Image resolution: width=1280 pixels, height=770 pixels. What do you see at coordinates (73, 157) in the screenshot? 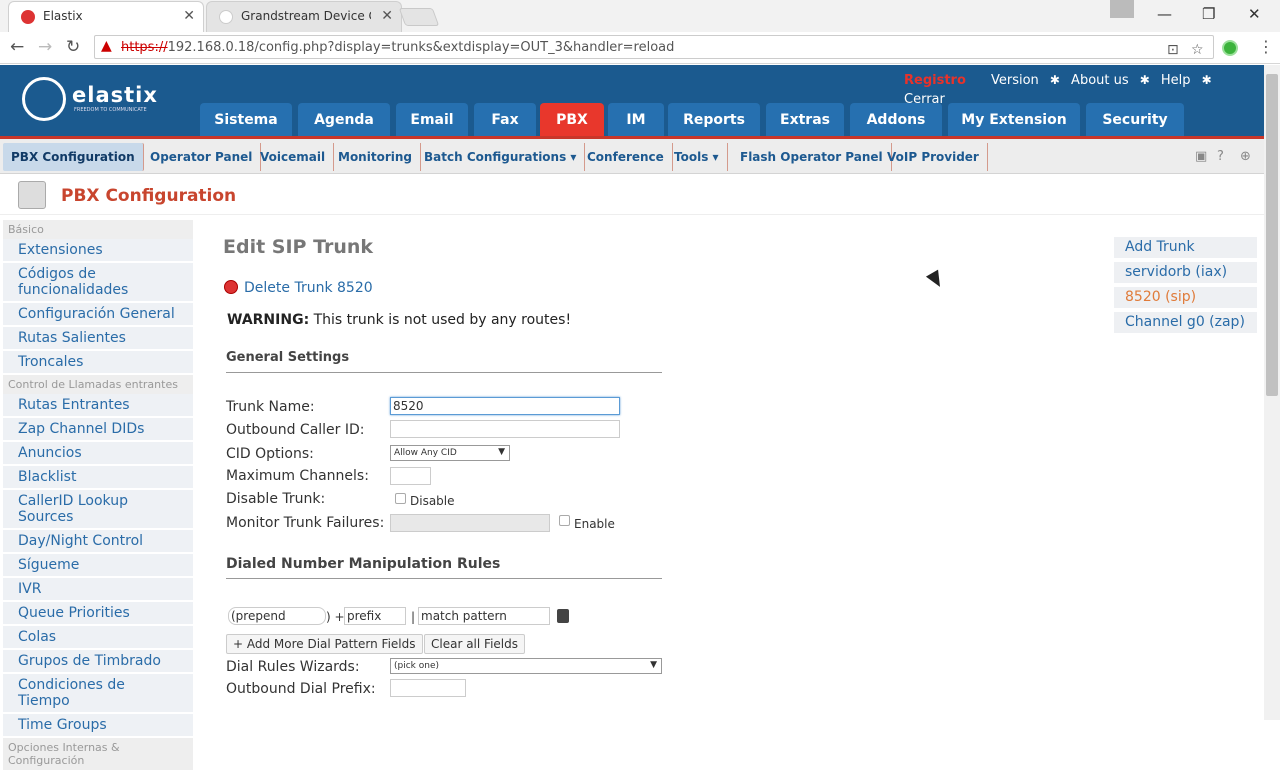
I see `subnav-pbx-configuration: PBX Configuration` at bounding box center [73, 157].